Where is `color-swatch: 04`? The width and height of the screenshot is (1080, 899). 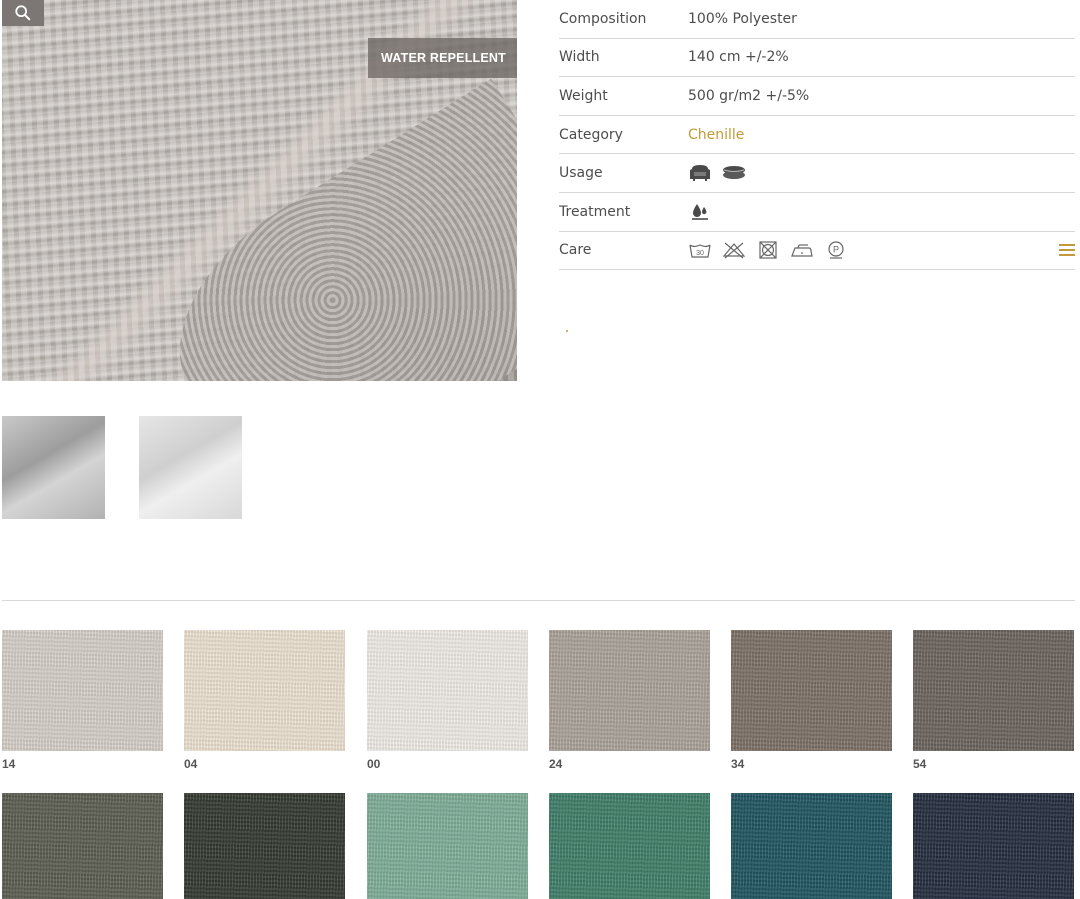 color-swatch: 04 is located at coordinates (264, 700).